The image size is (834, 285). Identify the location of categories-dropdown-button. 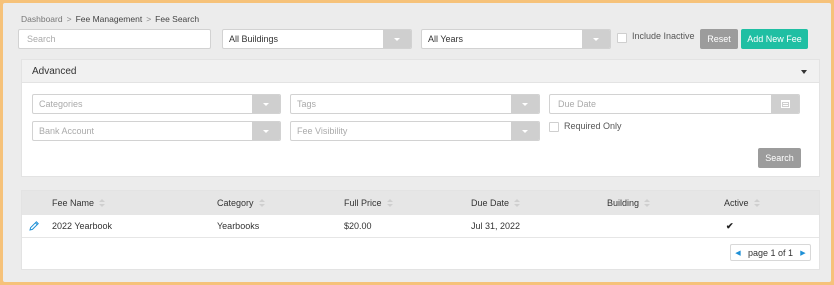
(266, 104).